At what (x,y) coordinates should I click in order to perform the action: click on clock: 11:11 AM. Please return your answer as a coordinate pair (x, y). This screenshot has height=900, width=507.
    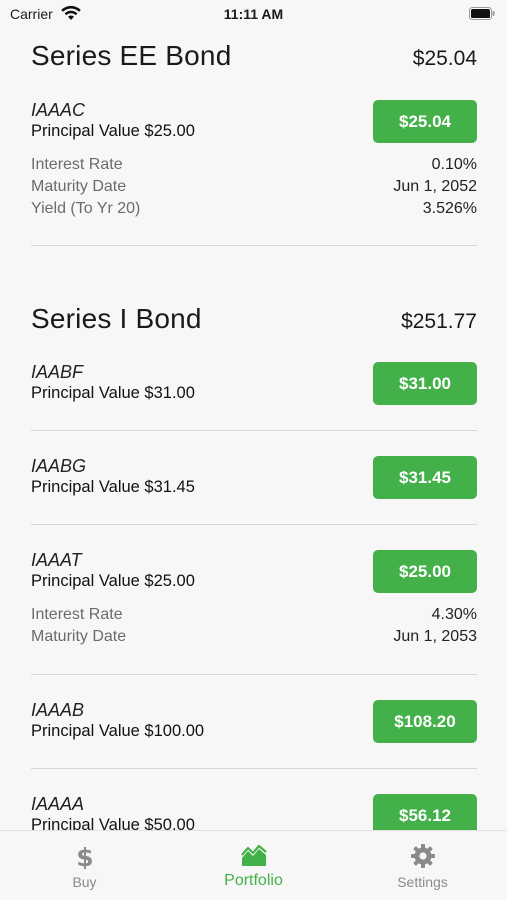
    Looking at the image, I should click on (253, 14).